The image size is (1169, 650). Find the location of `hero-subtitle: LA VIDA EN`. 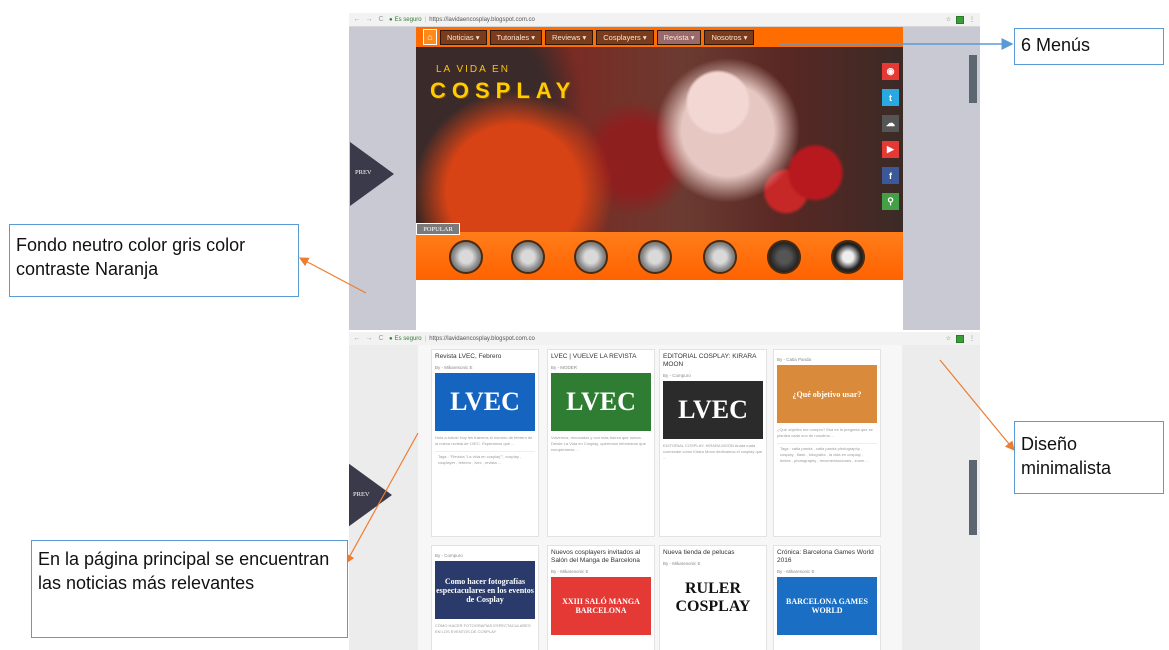

hero-subtitle: LA VIDA EN is located at coordinates (473, 69).